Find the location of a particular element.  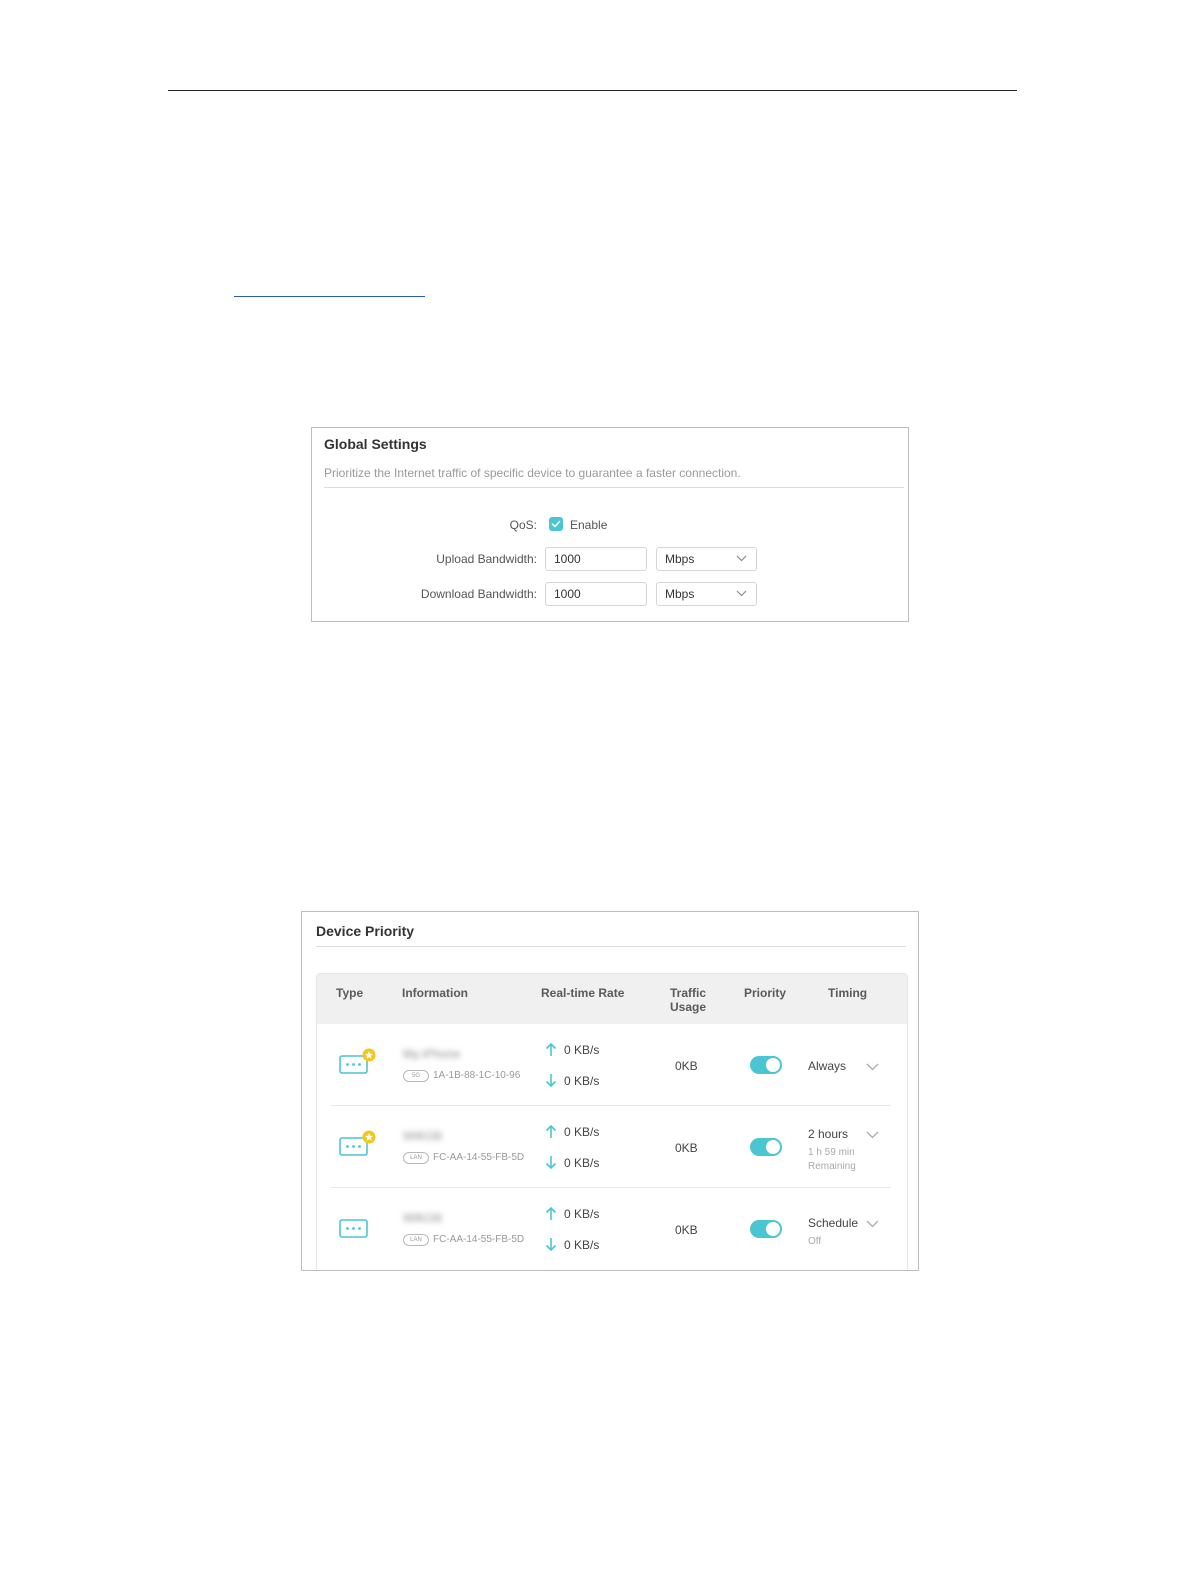

column-header-type: Type is located at coordinates (350, 993).